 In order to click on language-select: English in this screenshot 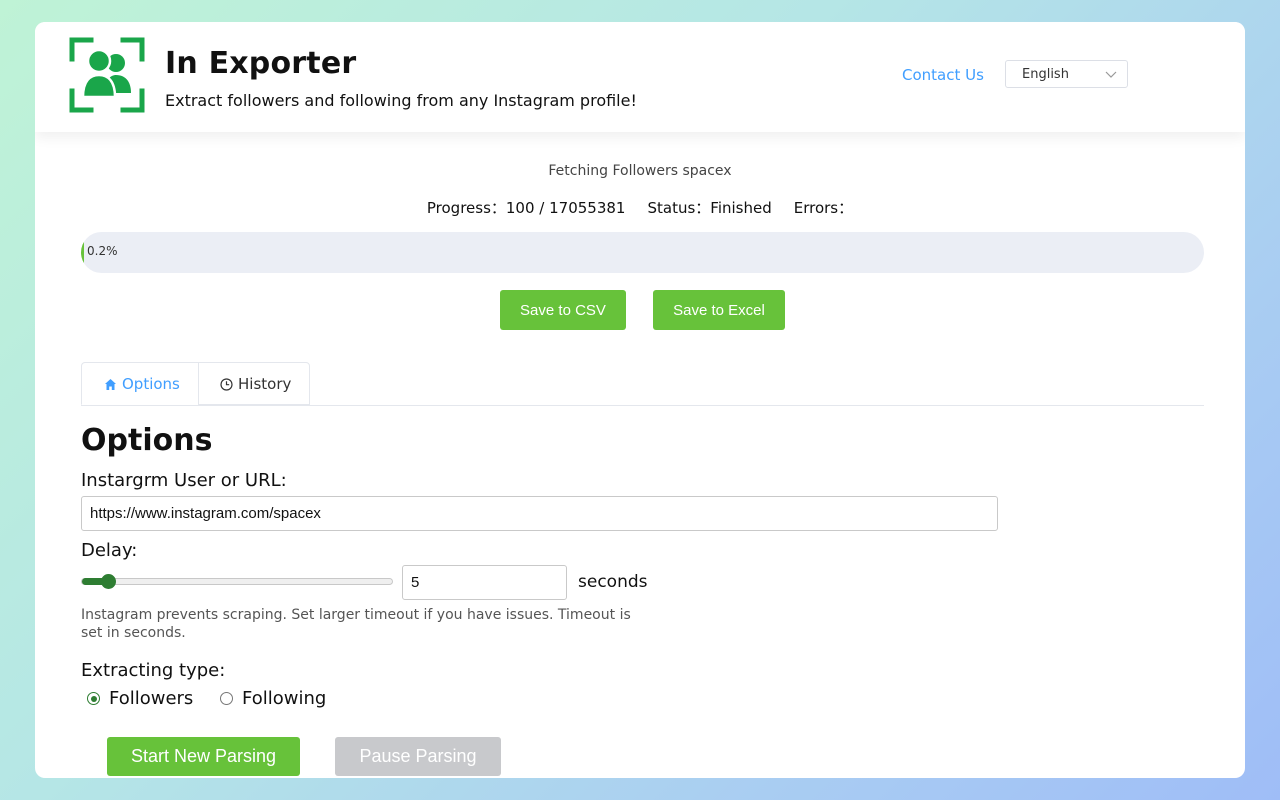, I will do `click(1066, 74)`.